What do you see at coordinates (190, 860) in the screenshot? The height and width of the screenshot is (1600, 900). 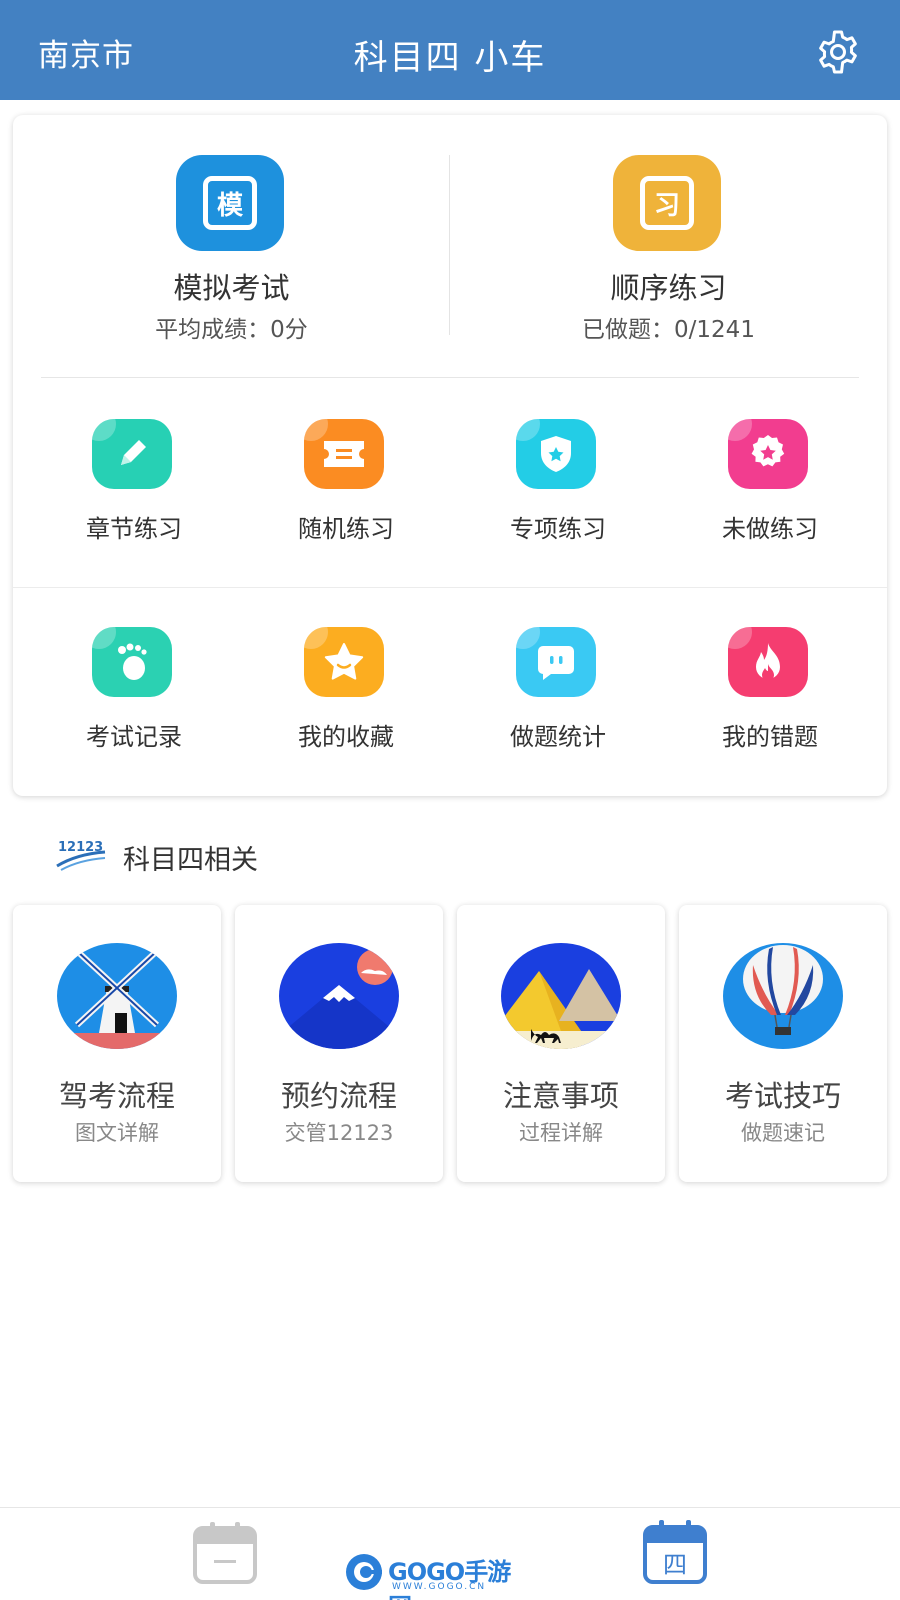 I see `related-section-title: 科目四相关` at bounding box center [190, 860].